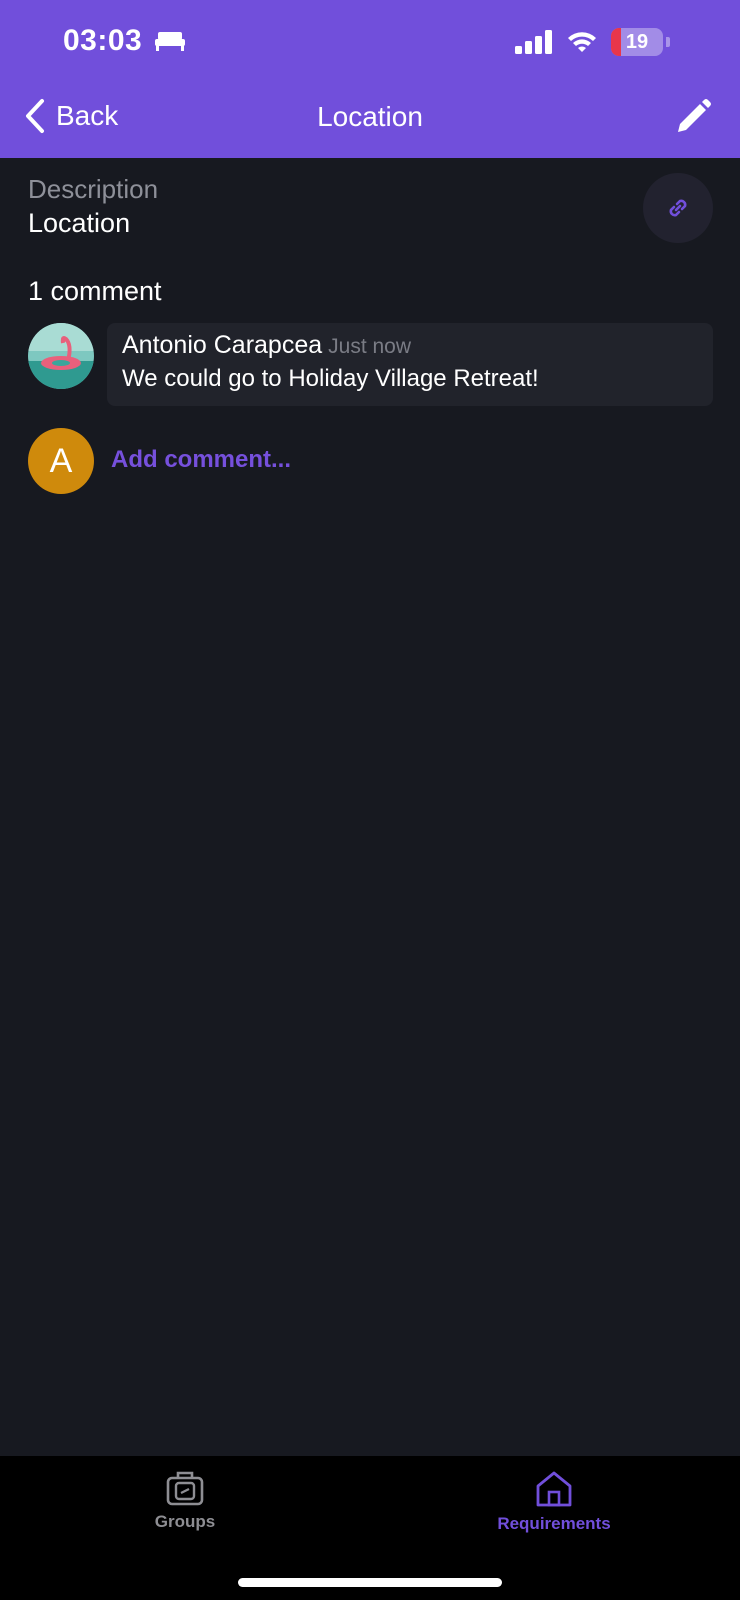 The width and height of the screenshot is (740, 1600). Describe the element at coordinates (554, 1489) in the screenshot. I see `home-icon` at that location.